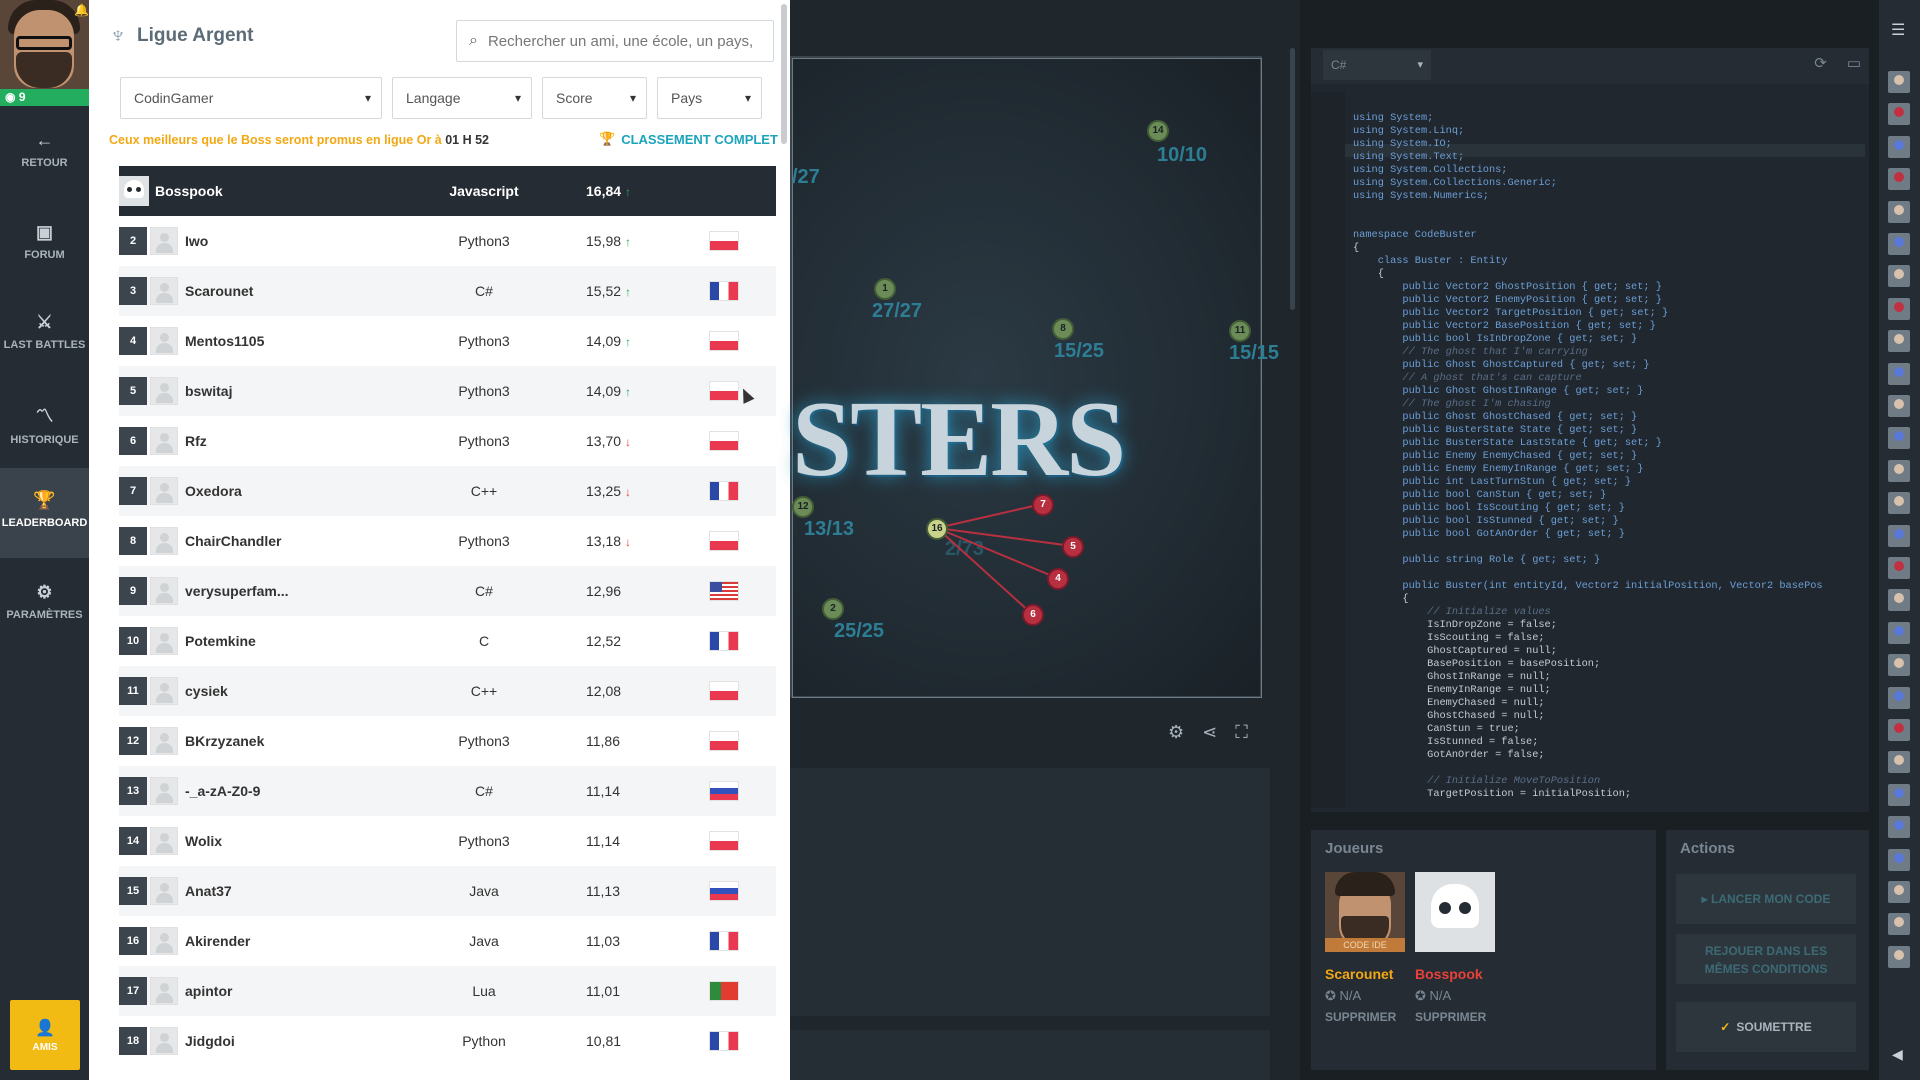 The height and width of the screenshot is (1080, 1920). Describe the element at coordinates (222, 791) in the screenshot. I see `player-name: -_a-zA-Z0-9` at that location.